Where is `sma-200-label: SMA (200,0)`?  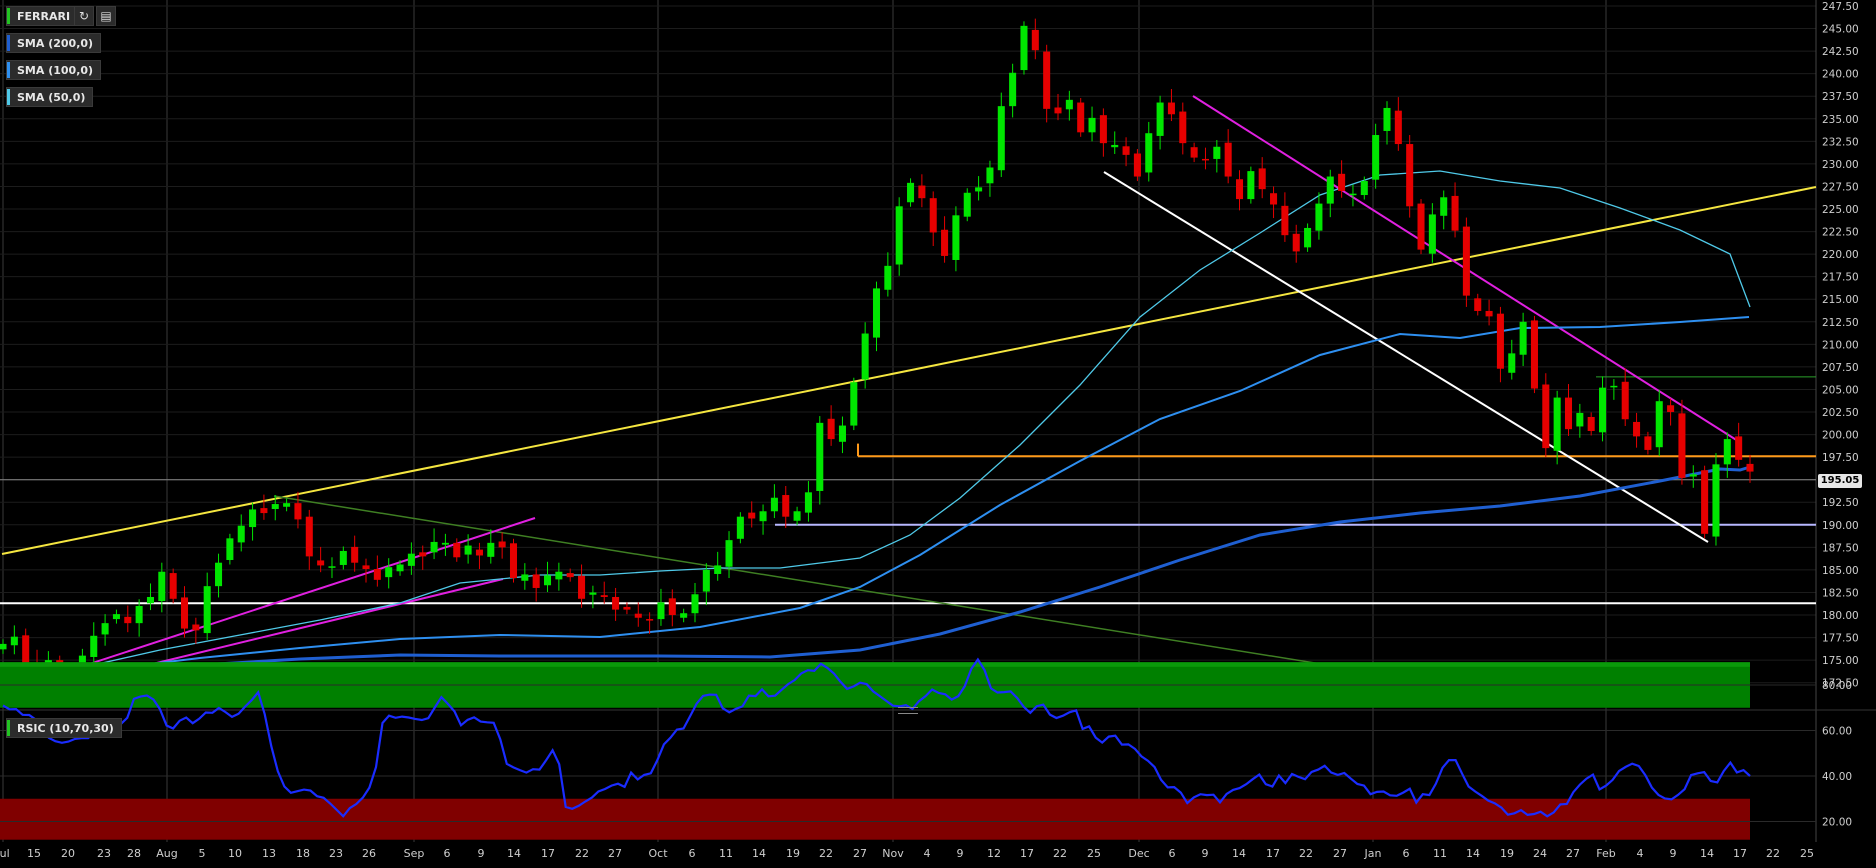 sma-200-label: SMA (200,0) is located at coordinates (55, 43).